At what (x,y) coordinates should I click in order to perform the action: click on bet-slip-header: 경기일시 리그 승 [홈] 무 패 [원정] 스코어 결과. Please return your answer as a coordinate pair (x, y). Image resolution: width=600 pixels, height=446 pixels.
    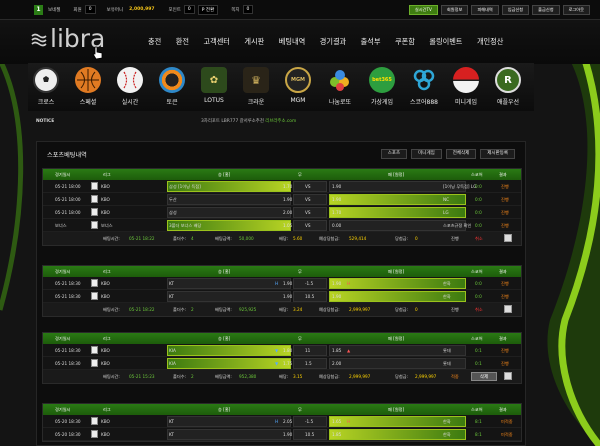
    Looking at the image, I should click on (282, 271).